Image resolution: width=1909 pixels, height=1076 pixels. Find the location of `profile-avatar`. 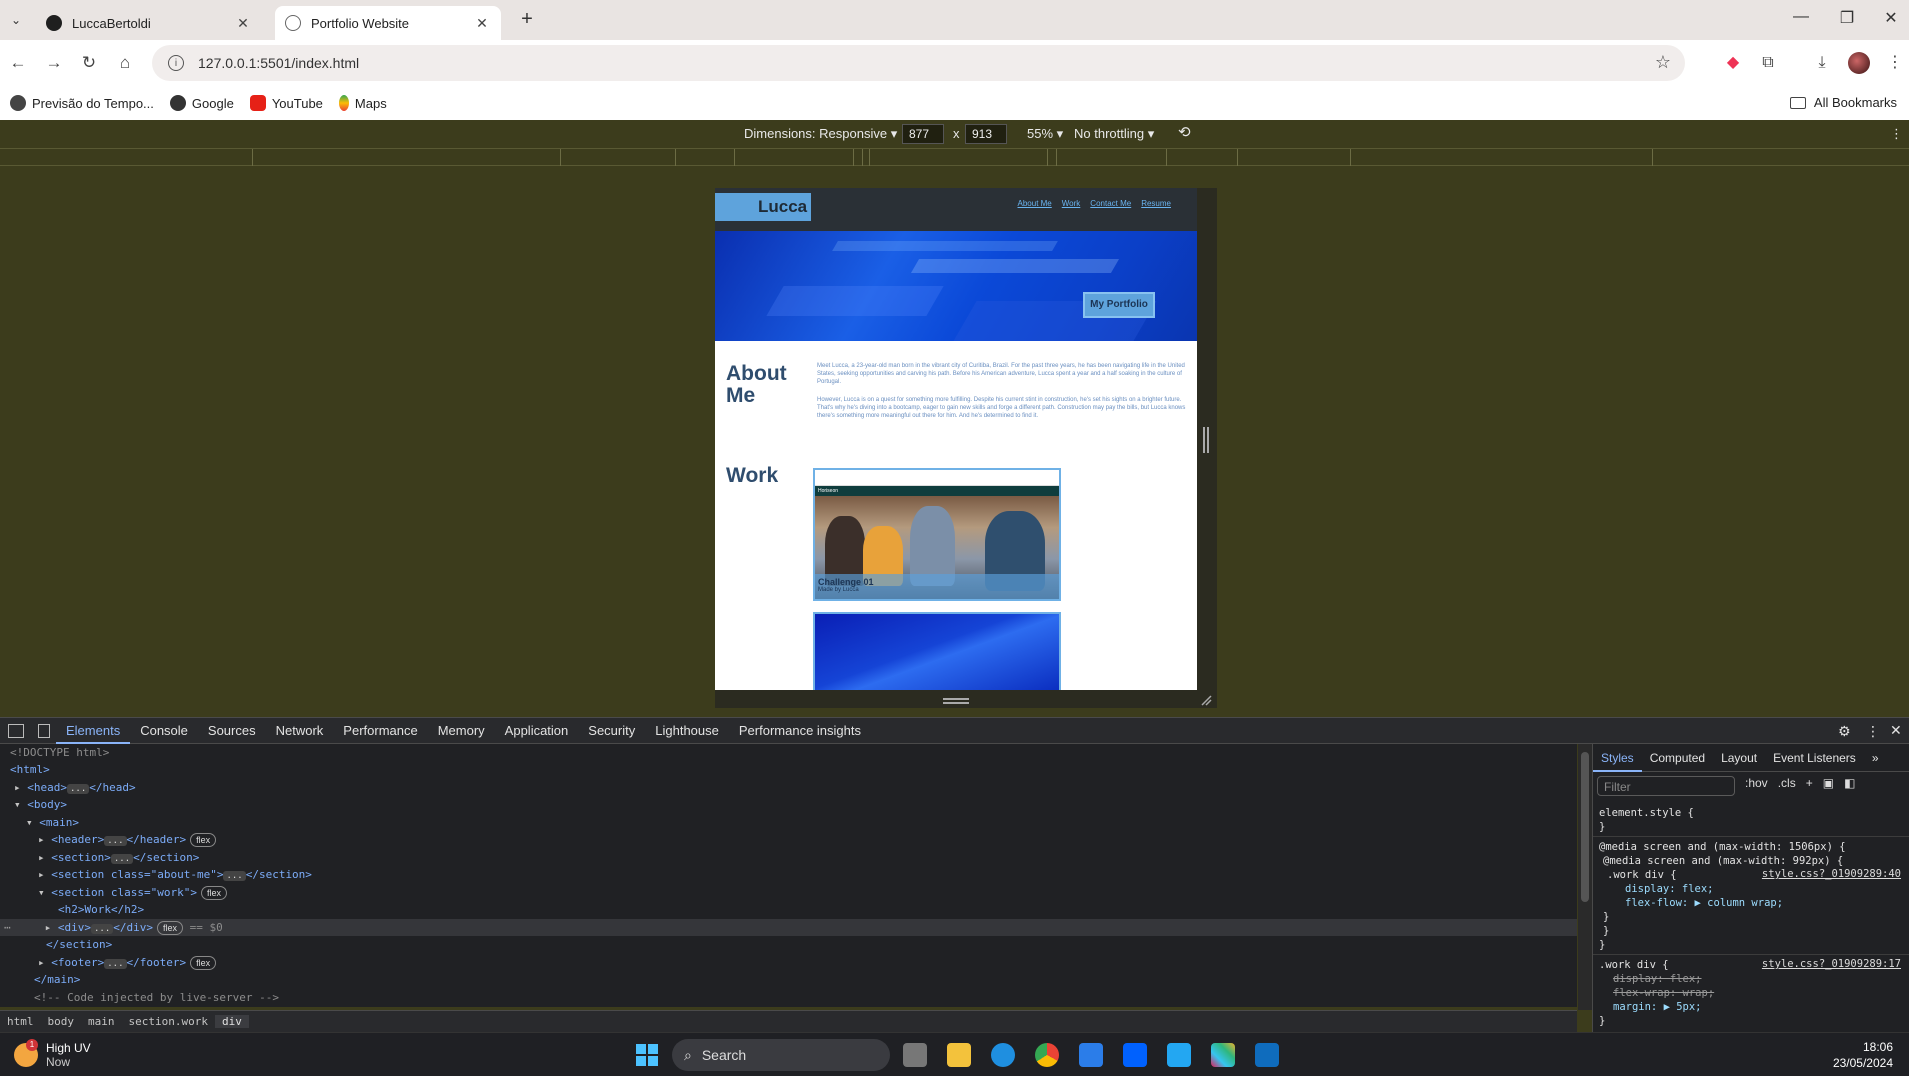

profile-avatar is located at coordinates (1859, 63).